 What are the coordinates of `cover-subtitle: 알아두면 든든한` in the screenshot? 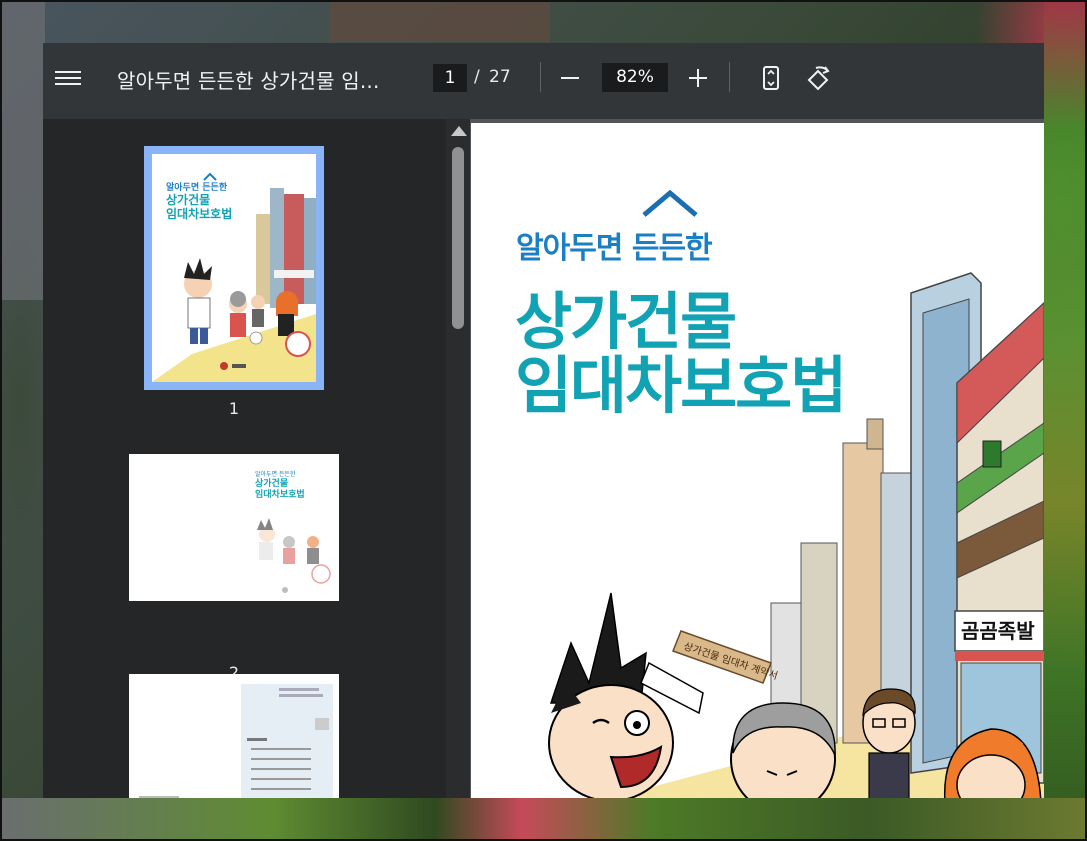 It's located at (614, 248).